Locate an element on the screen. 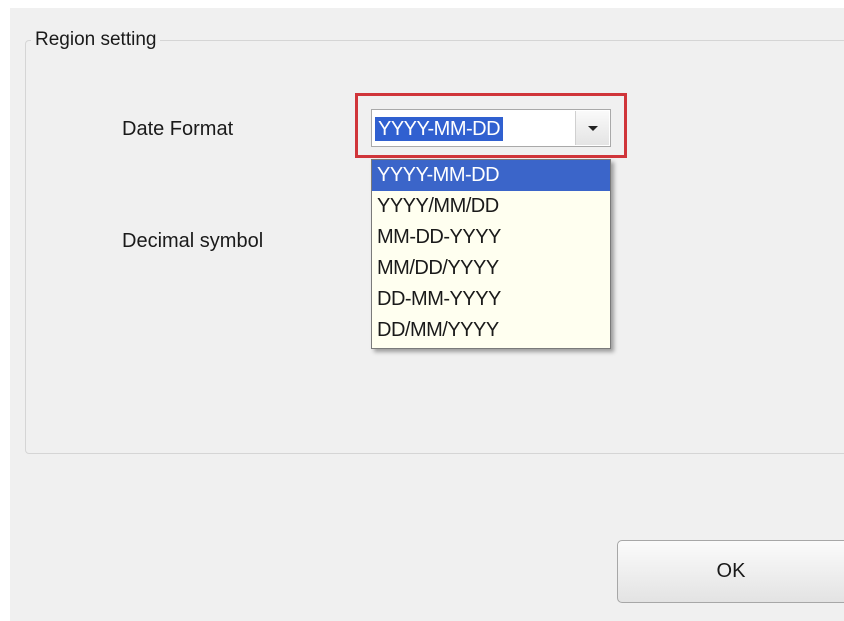 The height and width of the screenshot is (621, 844). dropdown-option: MM/DD/YYYY is located at coordinates (491, 268).